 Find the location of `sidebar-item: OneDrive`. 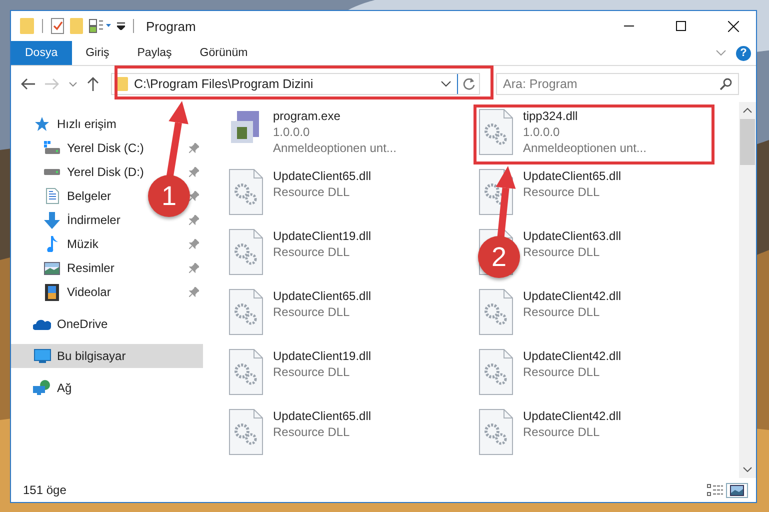

sidebar-item: OneDrive is located at coordinates (60, 324).